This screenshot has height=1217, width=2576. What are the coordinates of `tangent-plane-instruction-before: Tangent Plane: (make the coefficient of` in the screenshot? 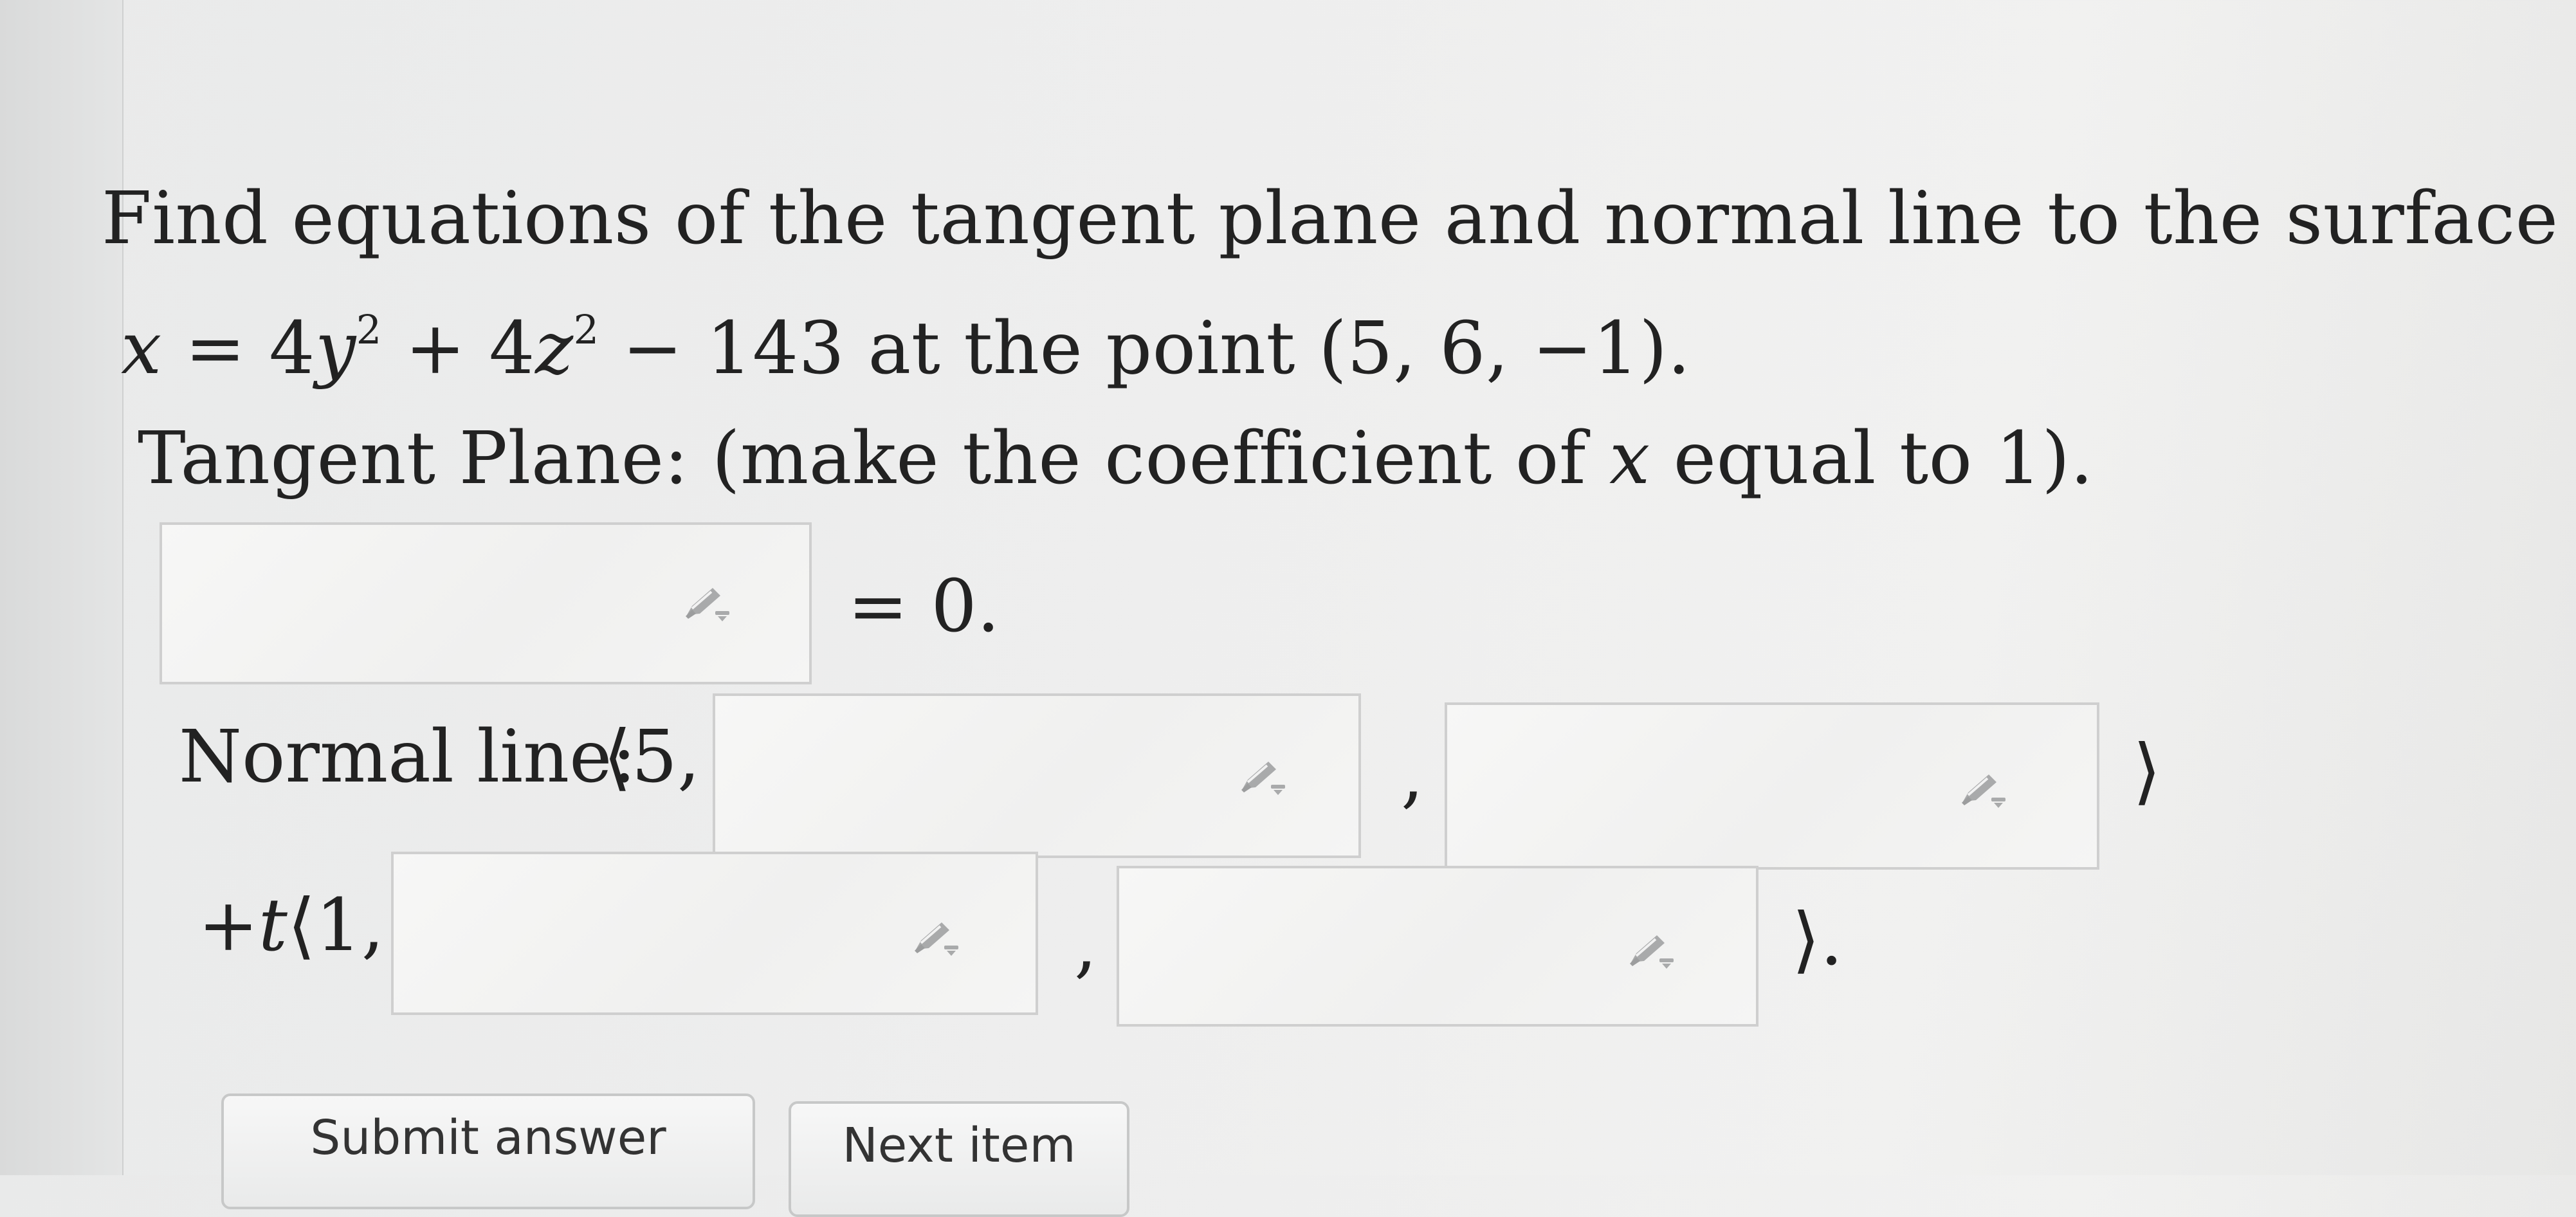 It's located at (862, 458).